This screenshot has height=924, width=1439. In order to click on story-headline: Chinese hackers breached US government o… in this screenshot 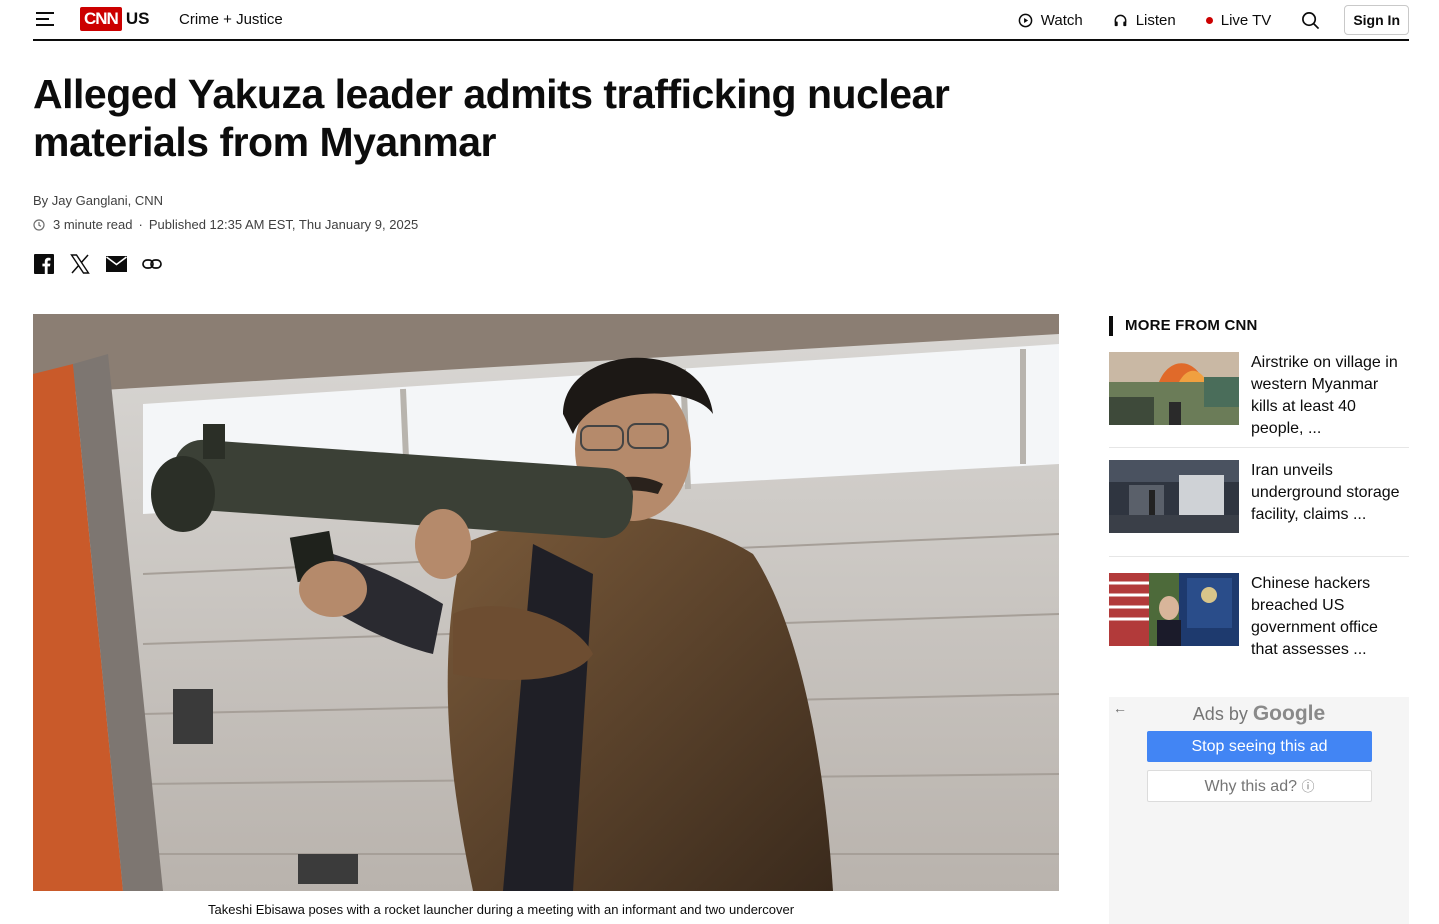, I will do `click(1330, 617)`.